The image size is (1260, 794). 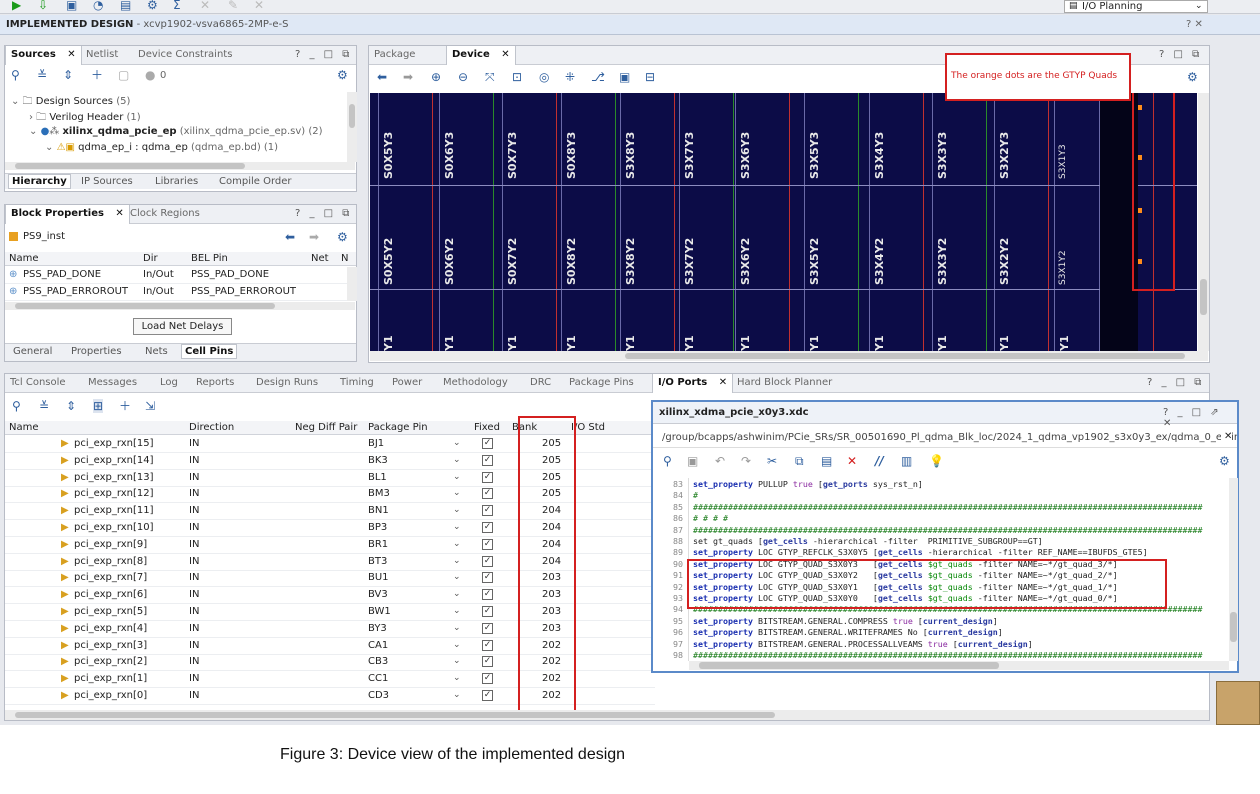 I want to click on port-package-pin: BM3, so click(x=379, y=493).